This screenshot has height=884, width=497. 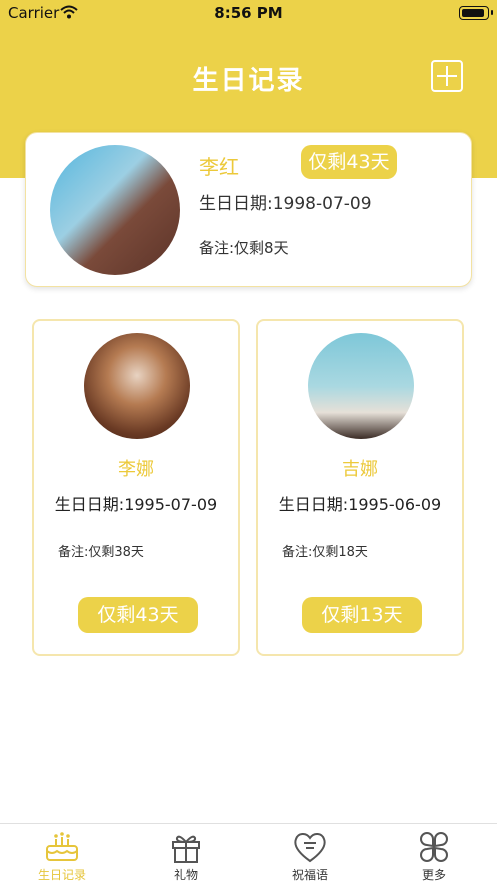 I want to click on gift-icon, so click(x=186, y=849).